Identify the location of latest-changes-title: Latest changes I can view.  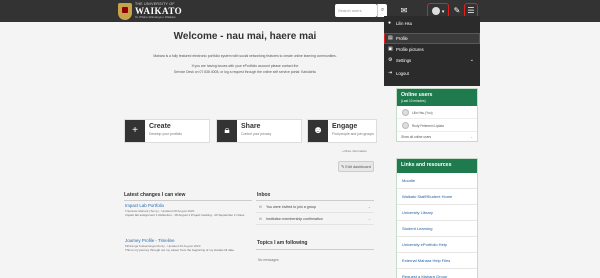
(155, 195).